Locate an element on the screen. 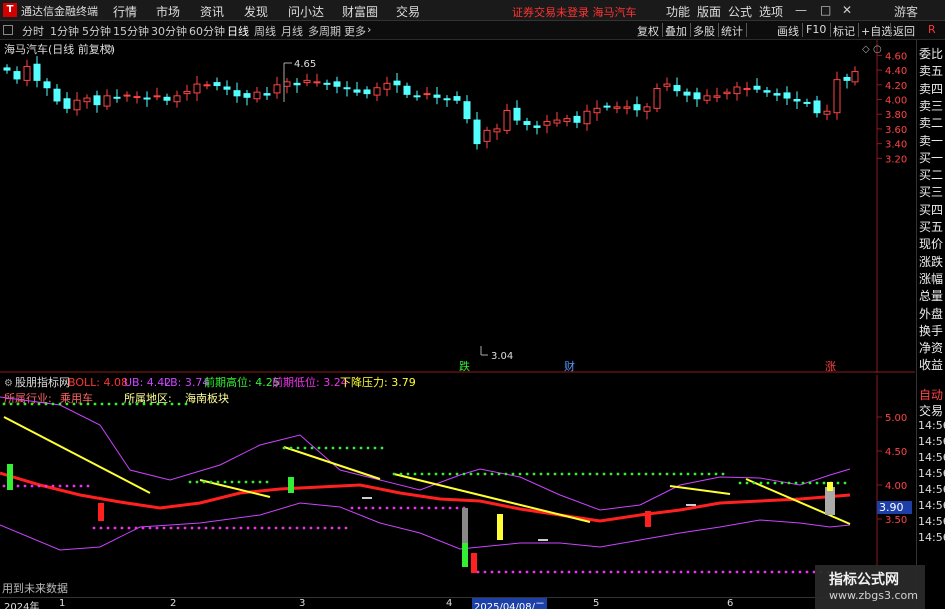  period-weekly: 周线 is located at coordinates (265, 31).